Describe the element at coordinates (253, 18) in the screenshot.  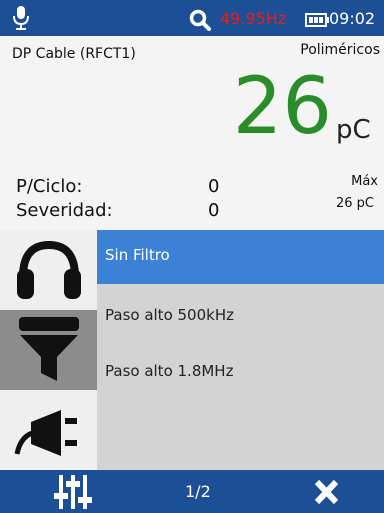
I see `frequency-readout: 49.95Hz` at that location.